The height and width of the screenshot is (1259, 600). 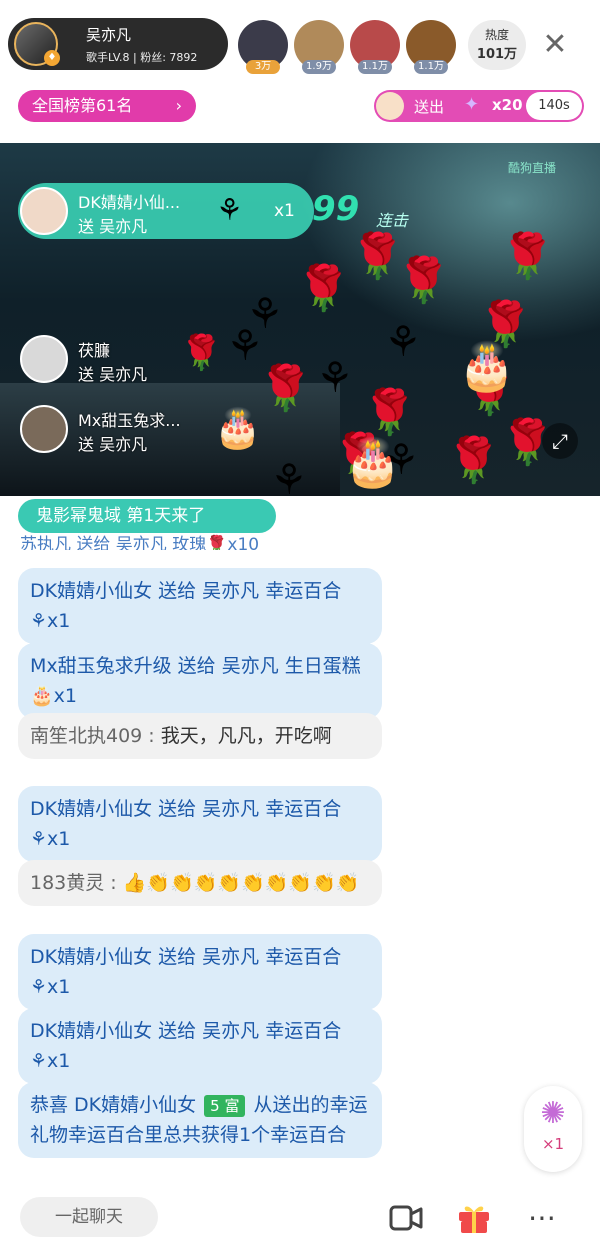 I want to click on host-info-card: ♦ 吴亦凡 歌手LV.8 | 粉丝: 7892, so click(x=118, y=44).